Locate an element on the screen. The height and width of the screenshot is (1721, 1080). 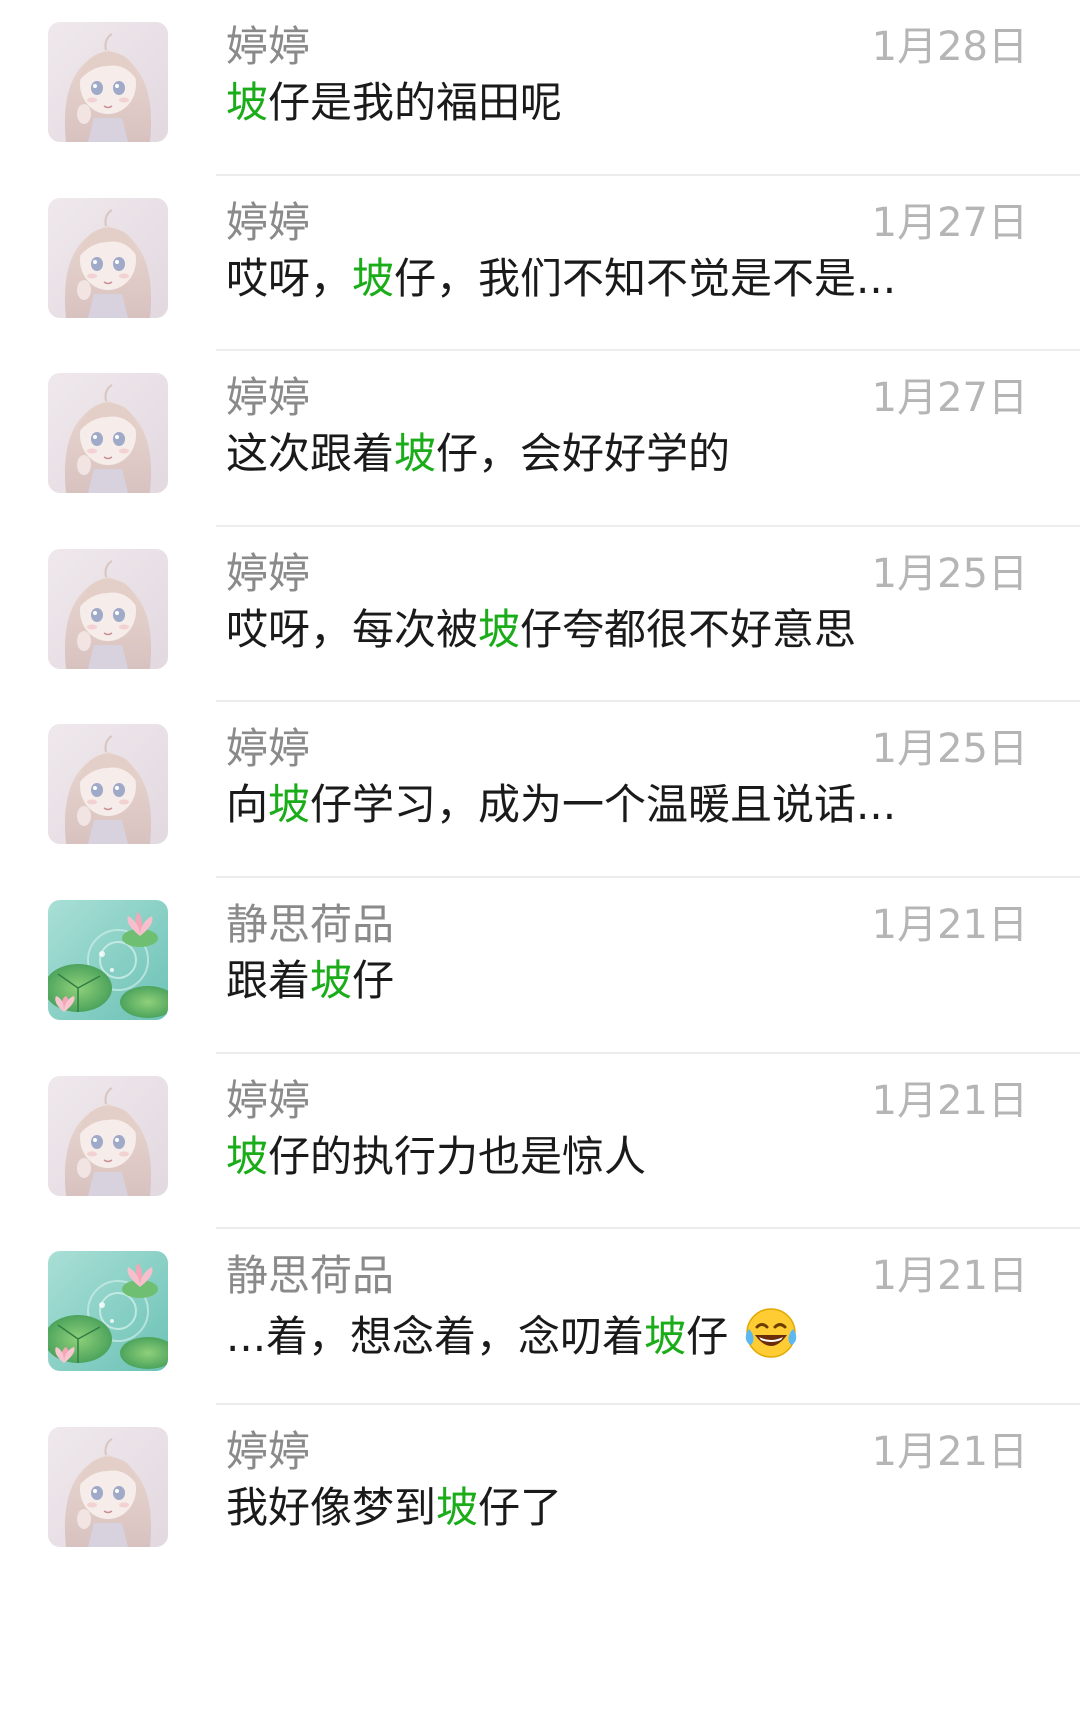
message-preview: 坡仔是我的福田呢 is located at coordinates (596, 103).